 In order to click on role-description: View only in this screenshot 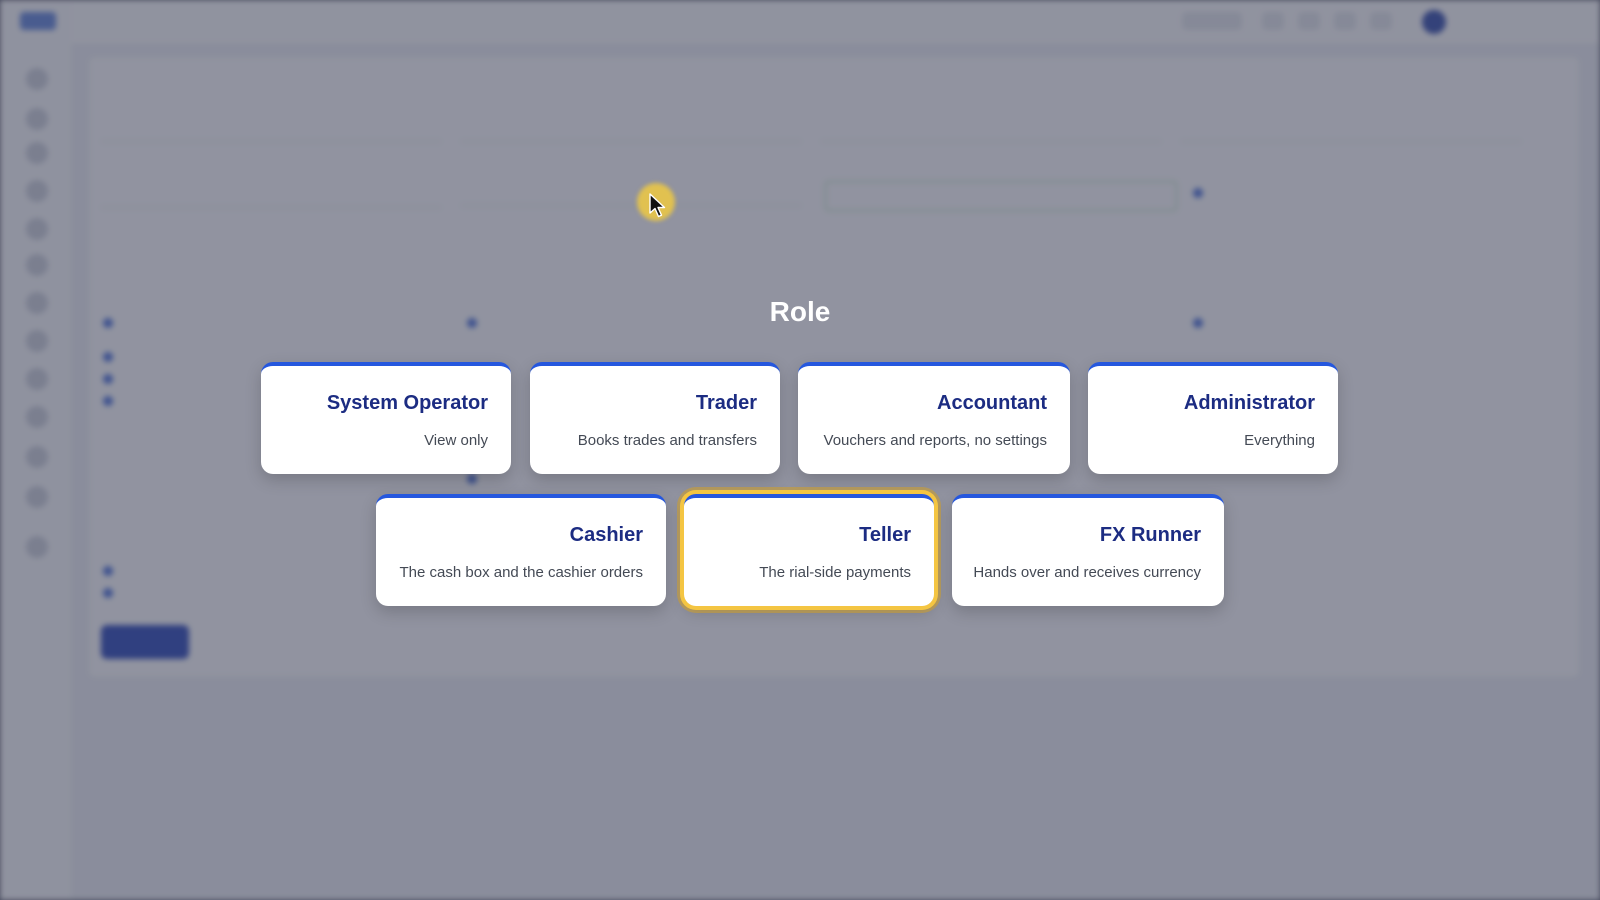, I will do `click(456, 440)`.